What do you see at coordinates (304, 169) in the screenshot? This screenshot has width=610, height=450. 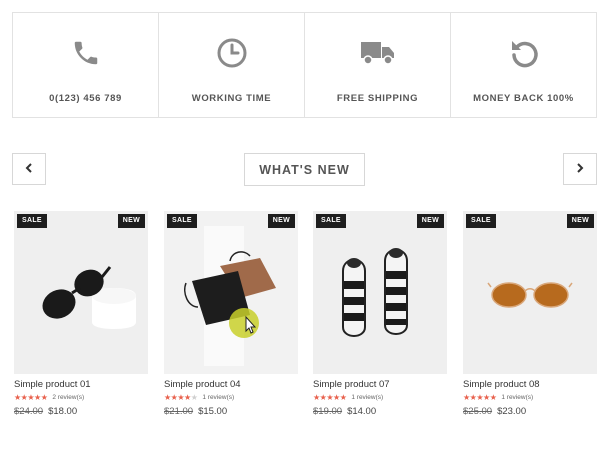 I see `section-title: WHAT'S NEW` at bounding box center [304, 169].